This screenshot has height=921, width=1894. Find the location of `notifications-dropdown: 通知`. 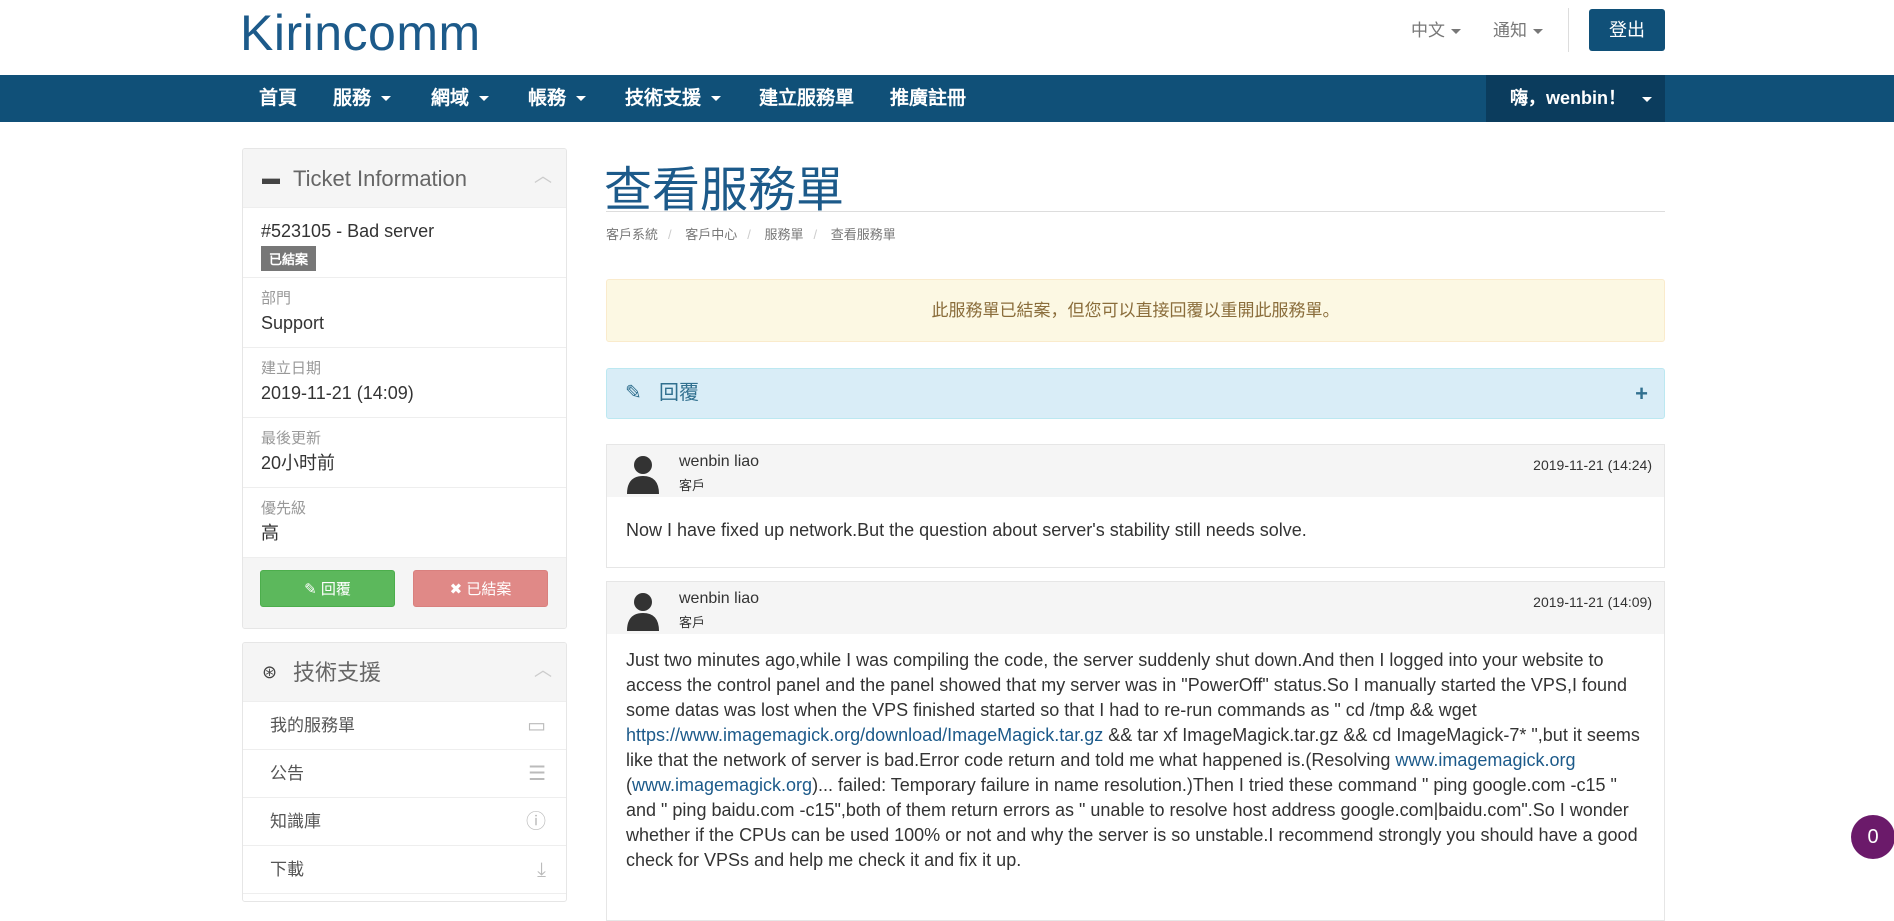

notifications-dropdown: 通知 is located at coordinates (1518, 28).